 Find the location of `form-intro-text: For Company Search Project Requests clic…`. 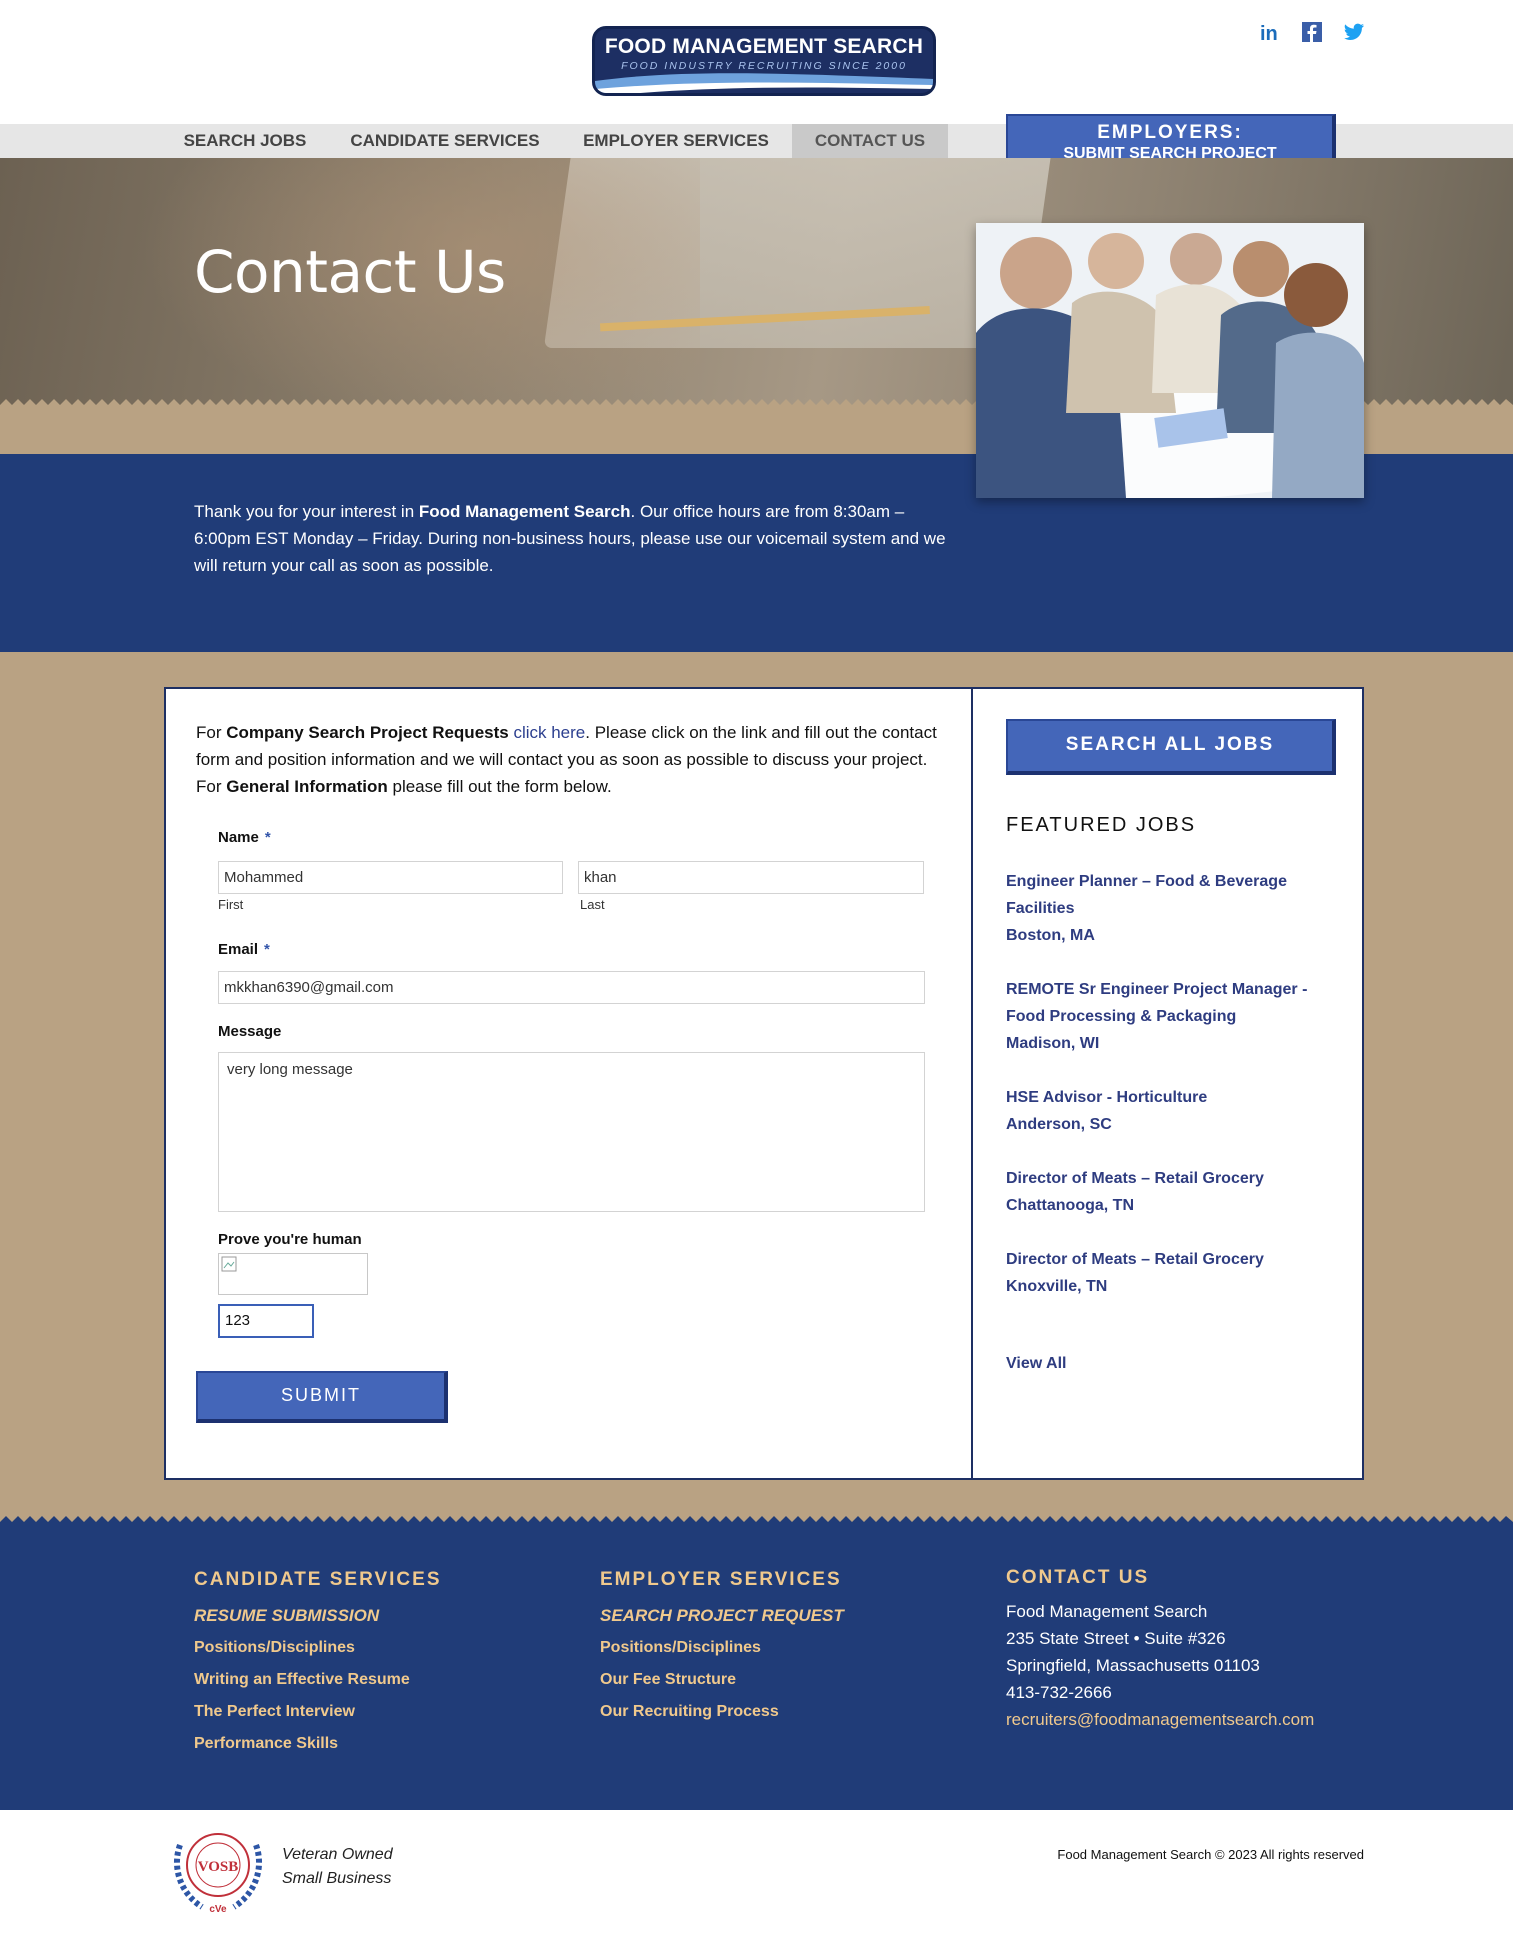

form-intro-text: For Company Search Project Requests clic… is located at coordinates (571, 759).